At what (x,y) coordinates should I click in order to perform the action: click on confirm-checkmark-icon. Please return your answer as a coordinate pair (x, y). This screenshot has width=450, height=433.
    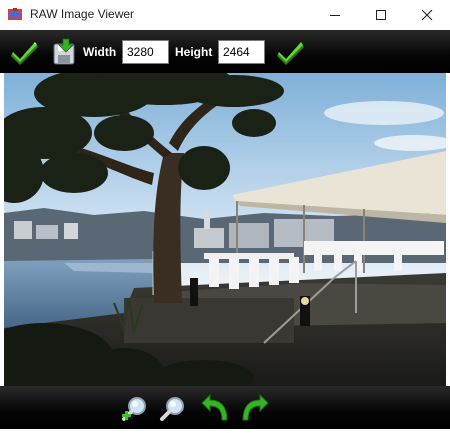
    Looking at the image, I should click on (291, 52).